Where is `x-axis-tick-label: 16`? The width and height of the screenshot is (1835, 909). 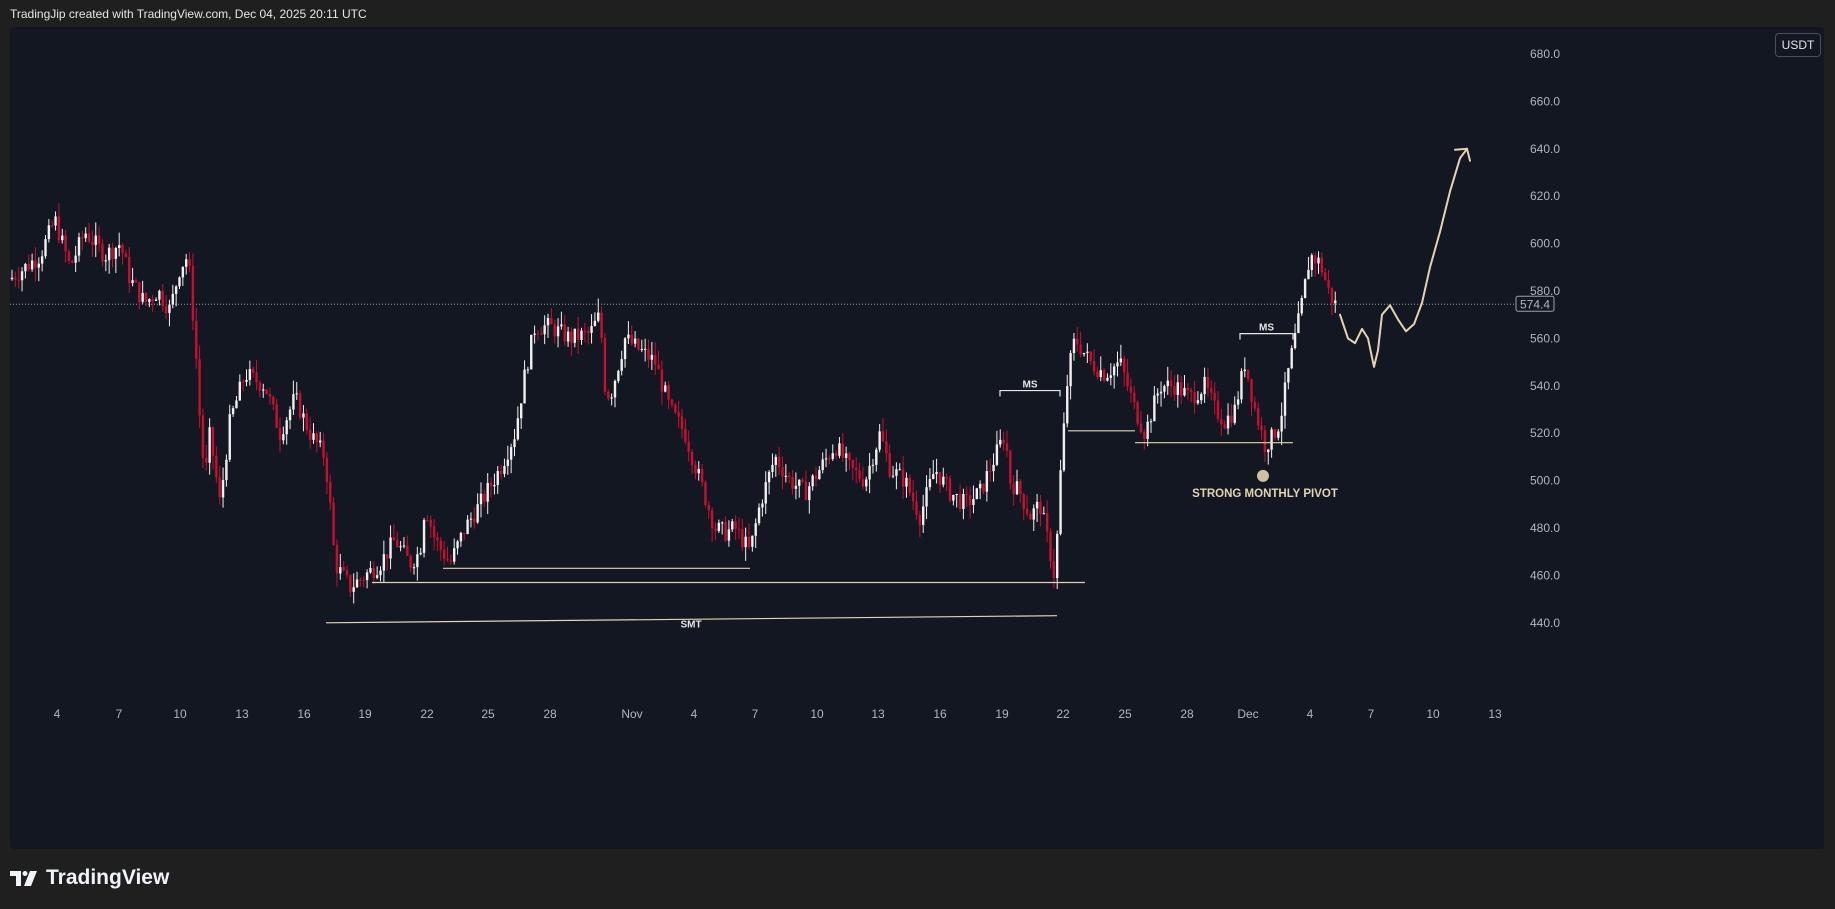
x-axis-tick-label: 16 is located at coordinates (304, 714).